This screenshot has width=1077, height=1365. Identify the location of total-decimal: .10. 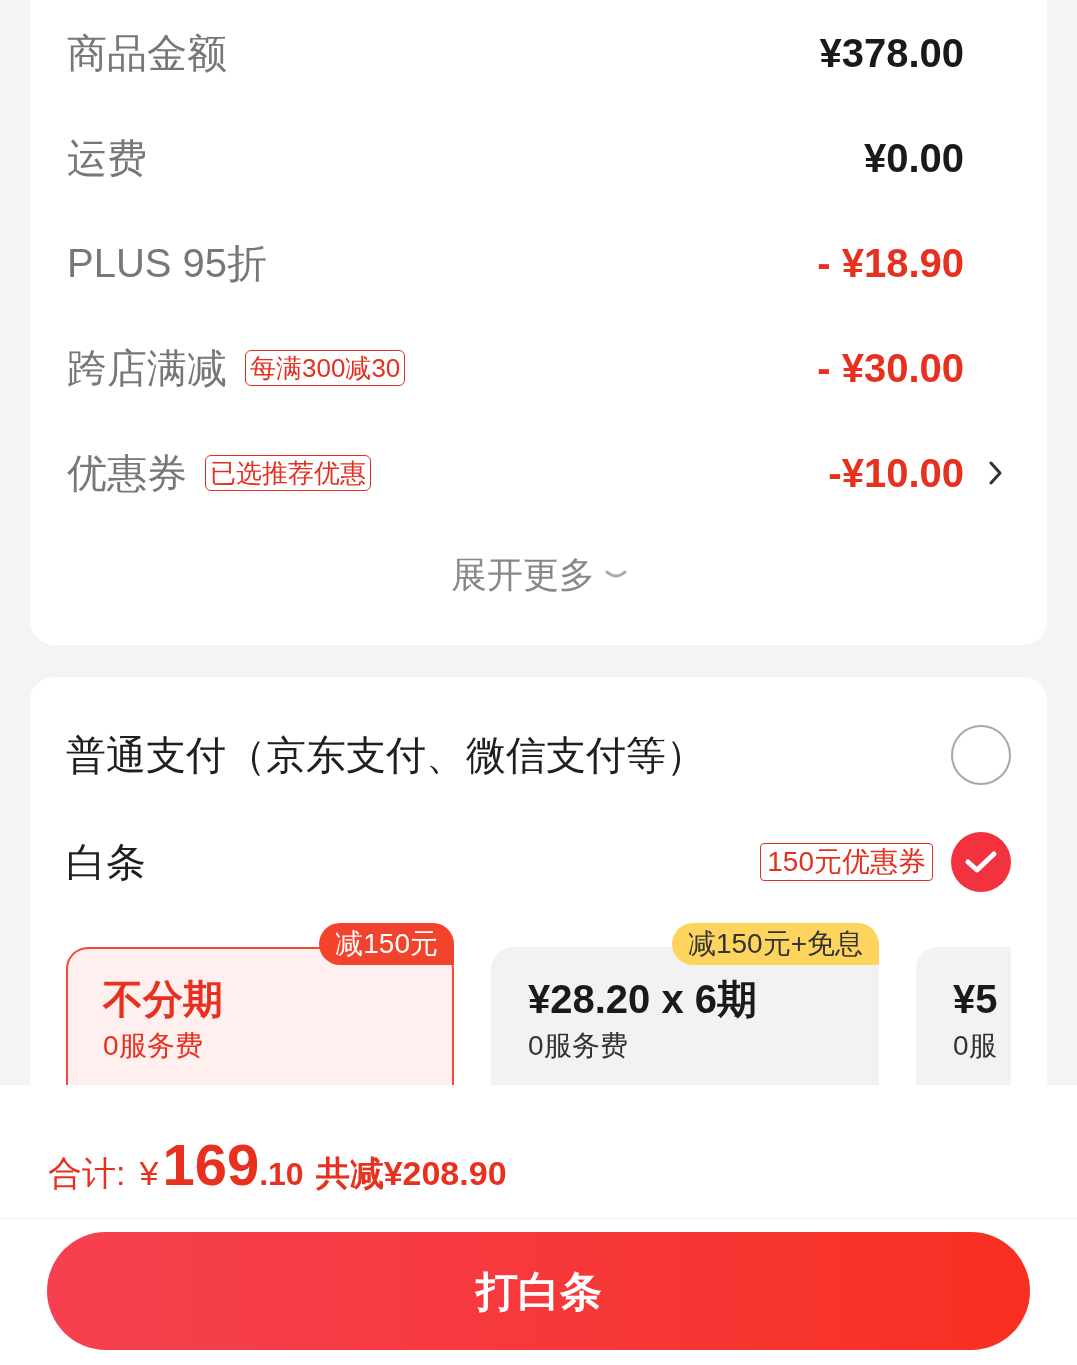
(281, 1174).